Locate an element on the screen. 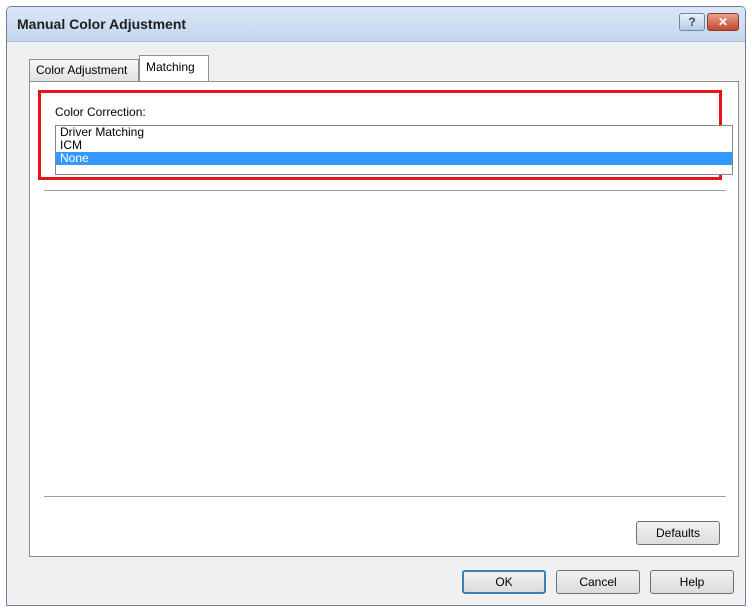 The height and width of the screenshot is (608, 752). option-driver-matching: Driver Matching is located at coordinates (394, 132).